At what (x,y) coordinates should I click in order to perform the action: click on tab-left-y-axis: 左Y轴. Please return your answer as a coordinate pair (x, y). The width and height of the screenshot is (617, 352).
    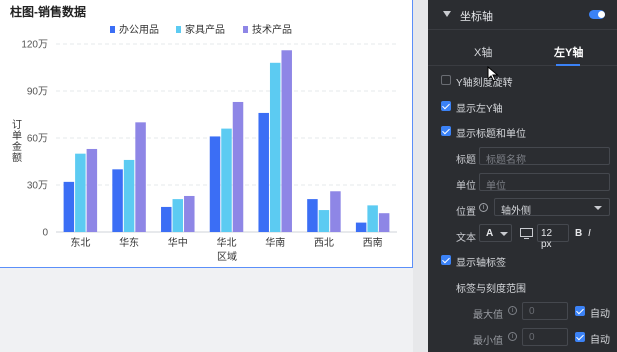
    Looking at the image, I should click on (568, 52).